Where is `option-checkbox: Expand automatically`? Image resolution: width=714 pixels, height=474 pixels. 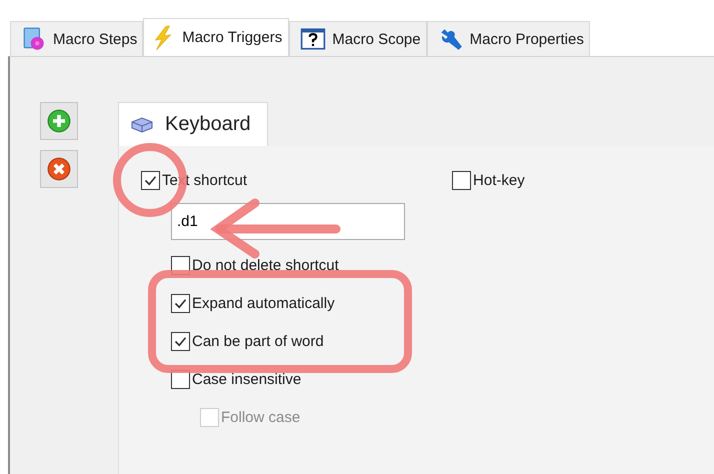
option-checkbox: Expand automatically is located at coordinates (442, 303).